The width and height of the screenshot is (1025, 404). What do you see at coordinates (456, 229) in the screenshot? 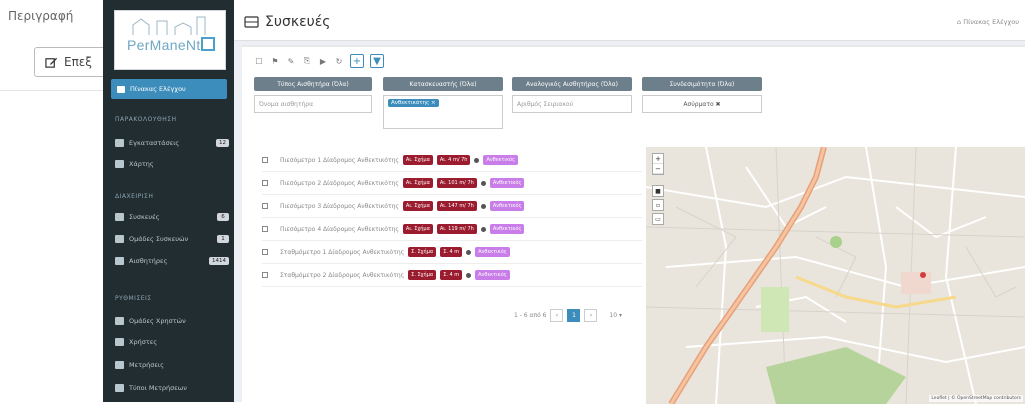
I see `range-badge: Αι. 119 m/ 7h` at bounding box center [456, 229].